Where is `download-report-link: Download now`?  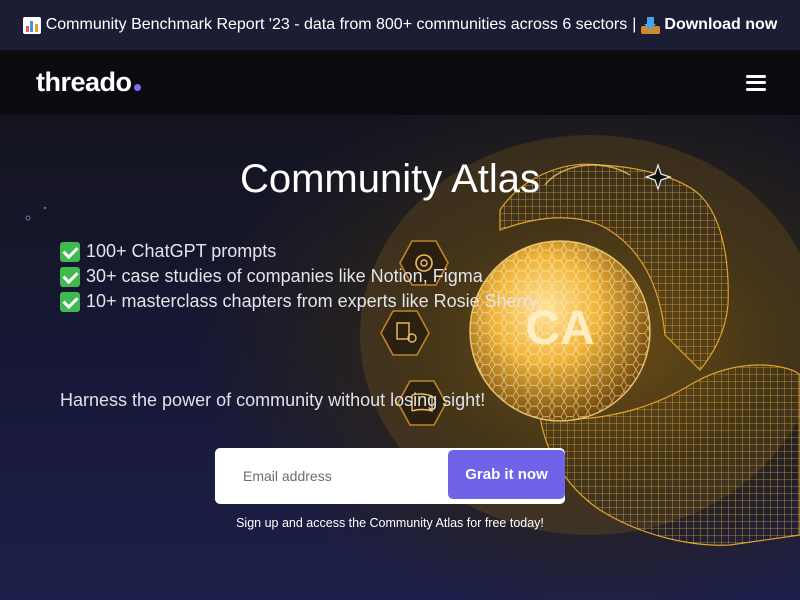 download-report-link: Download now is located at coordinates (720, 25).